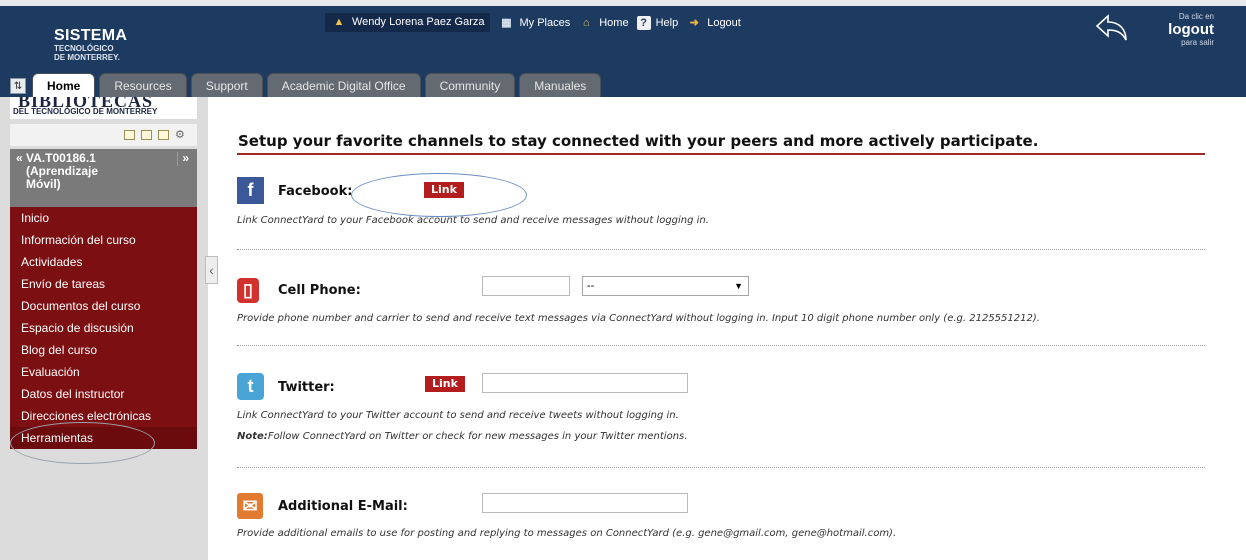 The width and height of the screenshot is (1246, 560). I want to click on expand-toggle-icon: ⇅, so click(18, 86).